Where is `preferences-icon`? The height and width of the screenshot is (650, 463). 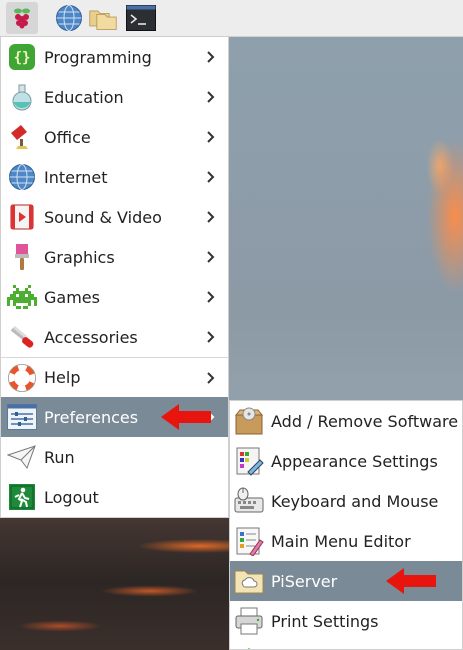
preferences-icon is located at coordinates (22, 417).